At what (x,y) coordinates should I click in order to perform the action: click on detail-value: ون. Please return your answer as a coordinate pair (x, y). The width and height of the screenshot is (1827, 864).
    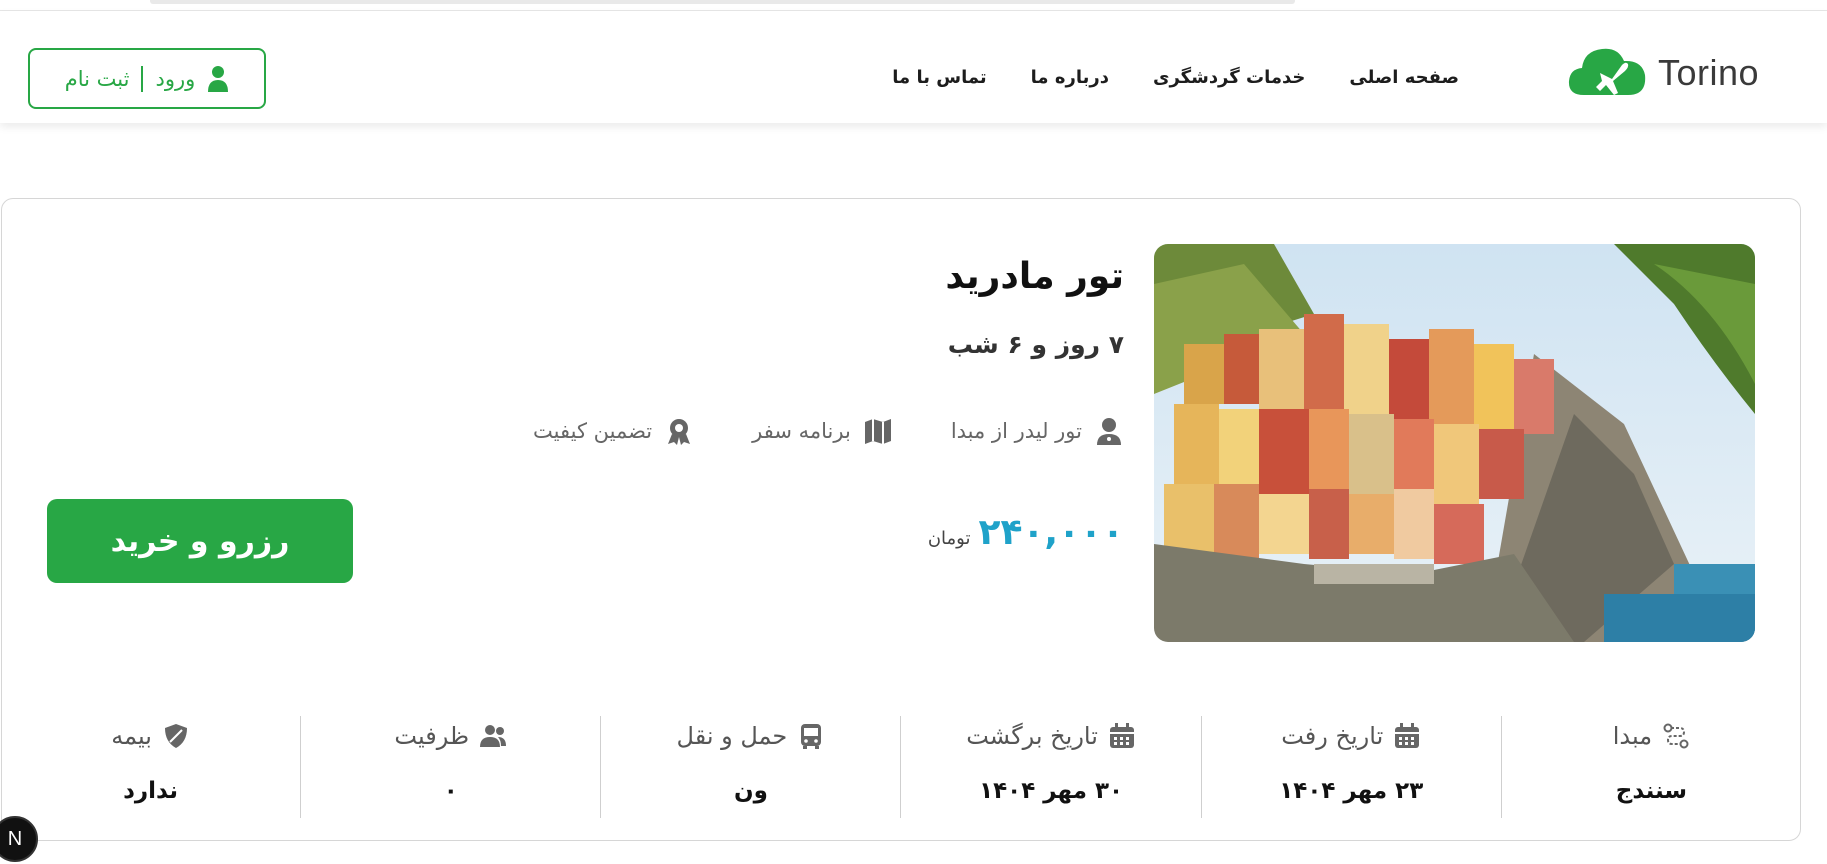
    Looking at the image, I should click on (750, 791).